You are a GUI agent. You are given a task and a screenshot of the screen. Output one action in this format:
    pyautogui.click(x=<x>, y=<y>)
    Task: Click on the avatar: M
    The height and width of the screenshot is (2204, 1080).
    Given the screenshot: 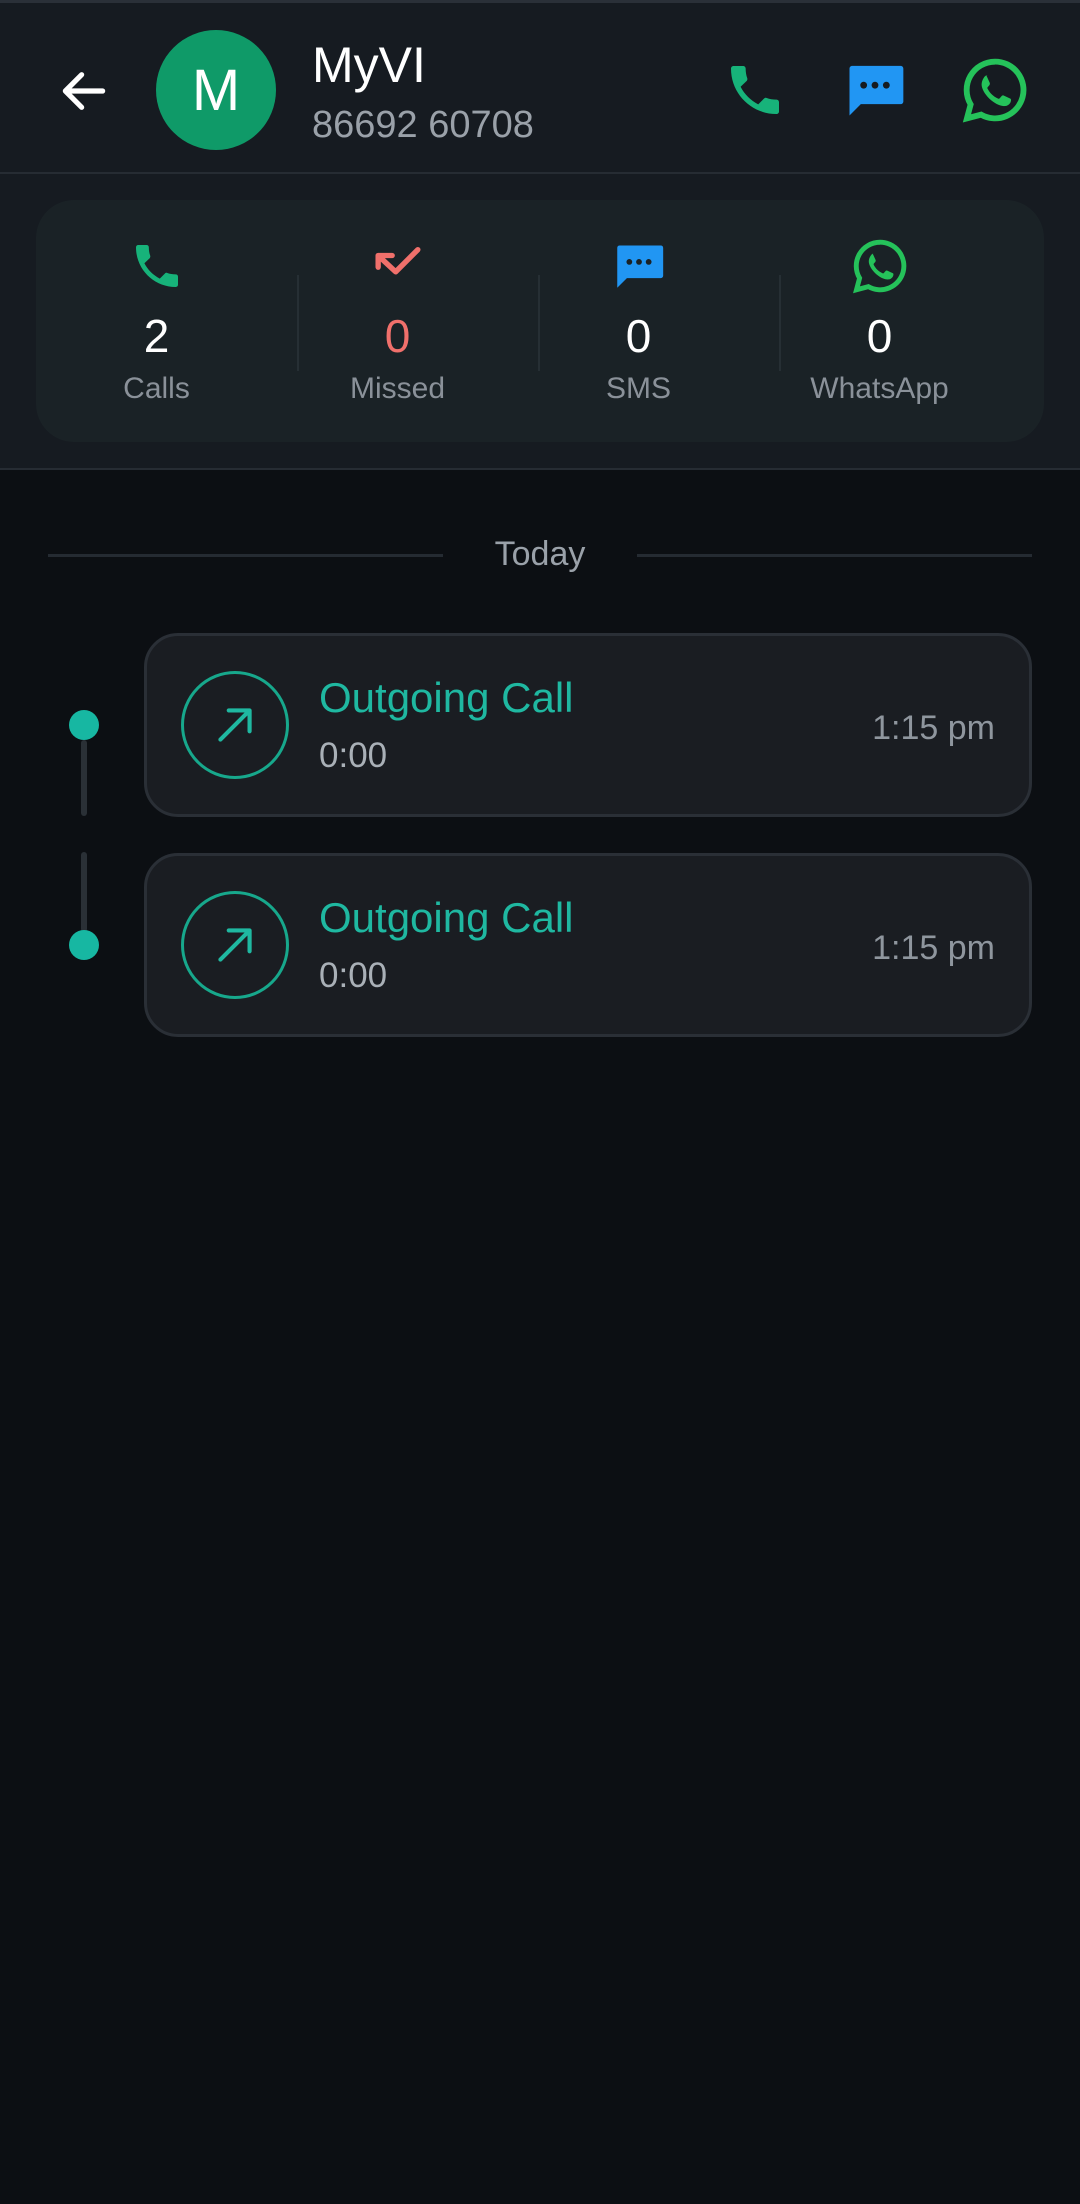 What is the action you would take?
    pyautogui.click(x=216, y=90)
    